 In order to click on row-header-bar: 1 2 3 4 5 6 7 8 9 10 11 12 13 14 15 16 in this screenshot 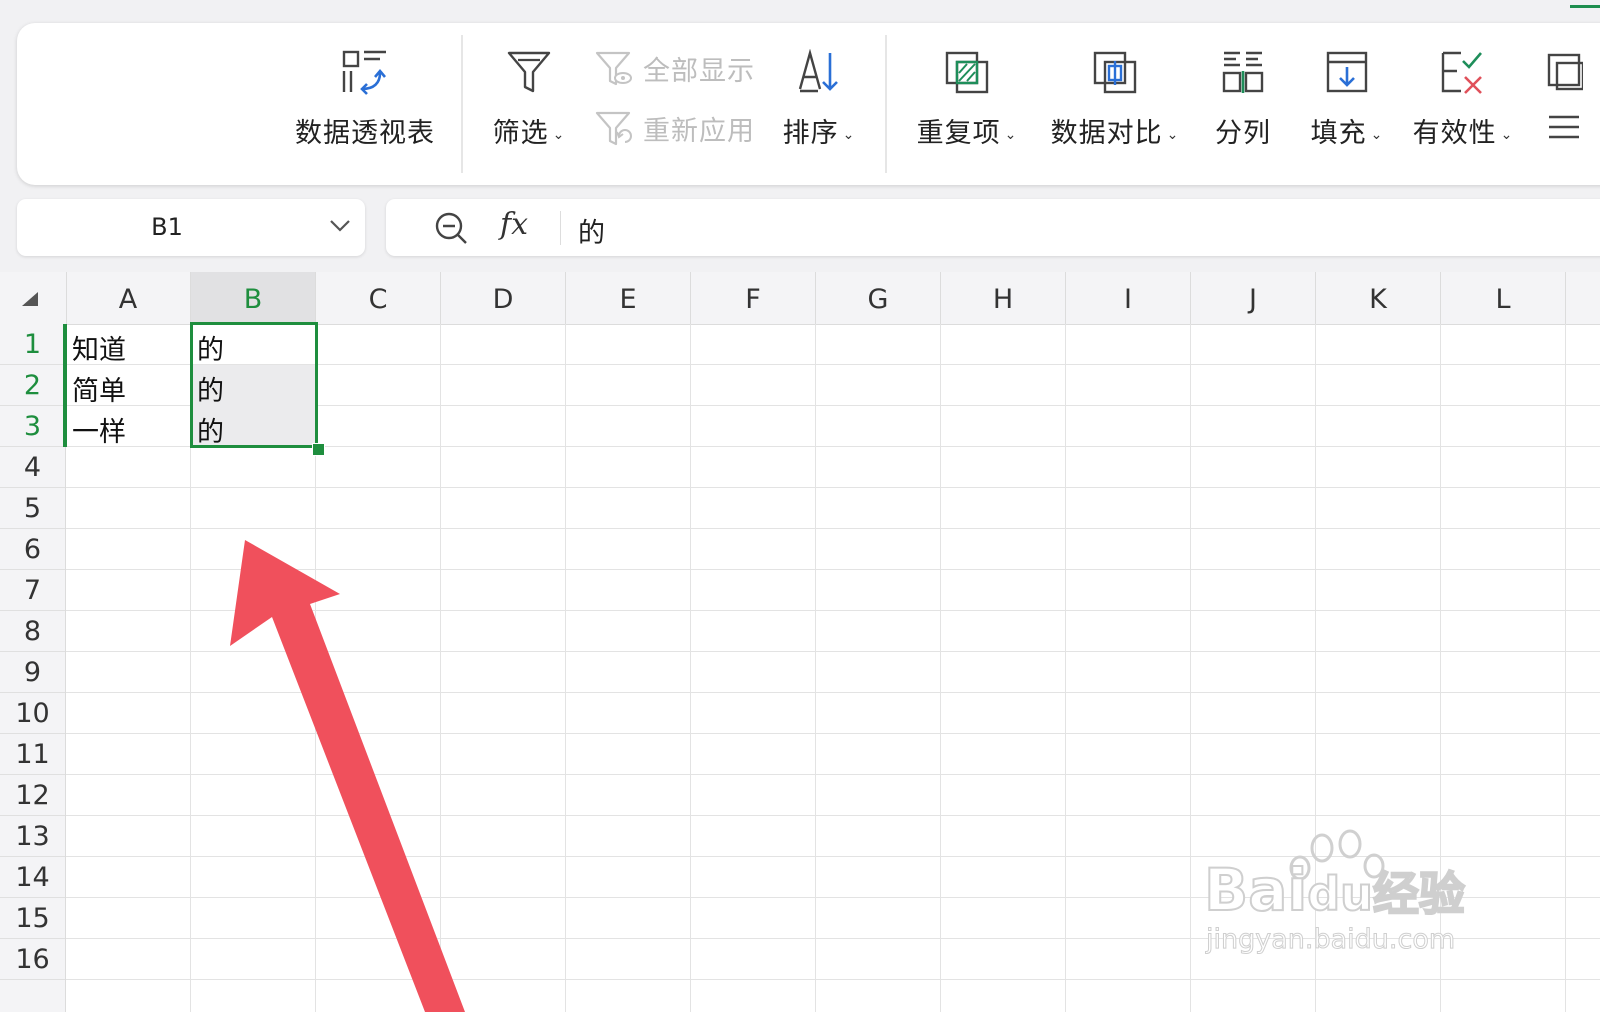, I will do `click(33, 668)`.